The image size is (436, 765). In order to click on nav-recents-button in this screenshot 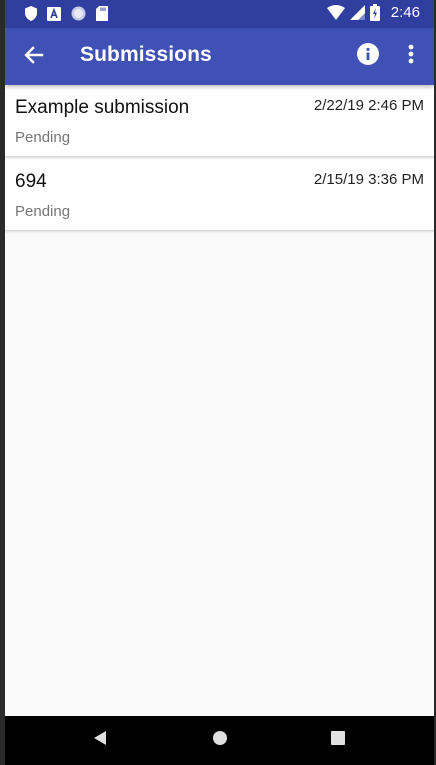, I will do `click(338, 740)`.